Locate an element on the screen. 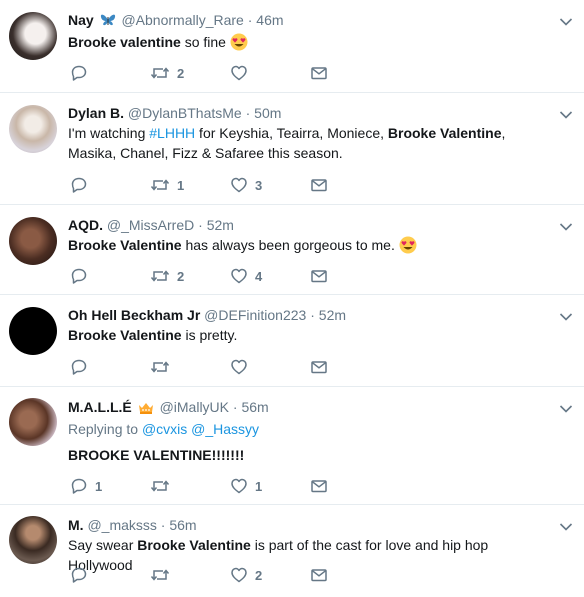 The height and width of the screenshot is (597, 584). like-button: 4 is located at coordinates (246, 276).